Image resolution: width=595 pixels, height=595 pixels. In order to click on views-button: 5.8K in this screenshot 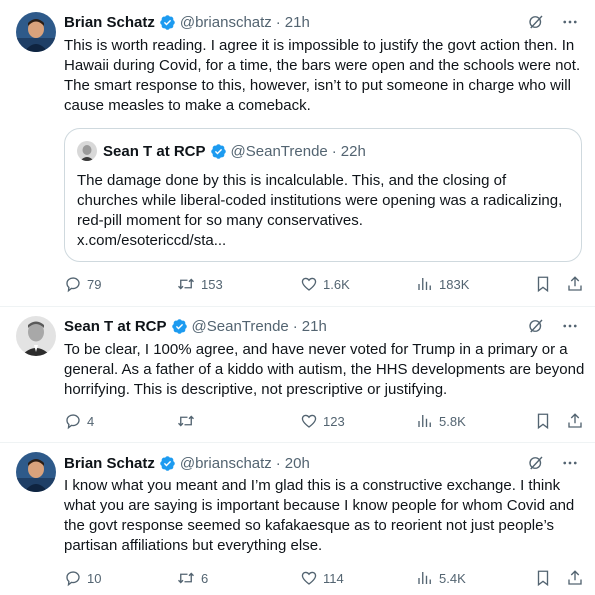, I will do `click(441, 421)`.